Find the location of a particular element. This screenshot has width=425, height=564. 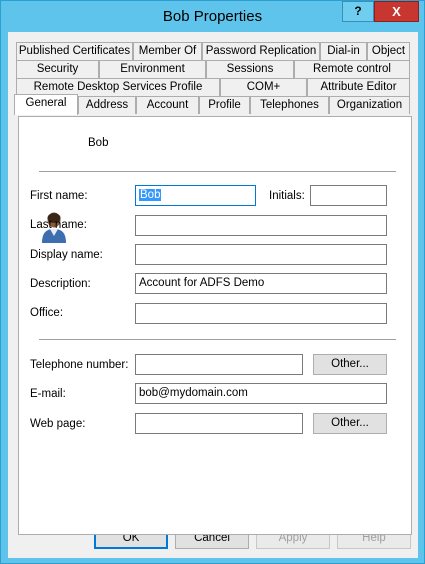

initials-input is located at coordinates (348, 195).